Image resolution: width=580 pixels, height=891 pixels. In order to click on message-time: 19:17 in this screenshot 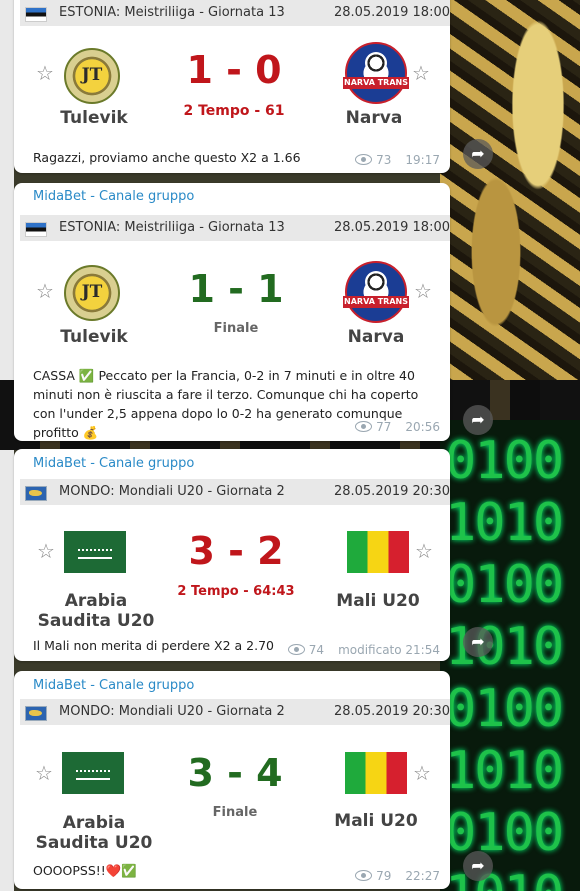, I will do `click(422, 160)`.